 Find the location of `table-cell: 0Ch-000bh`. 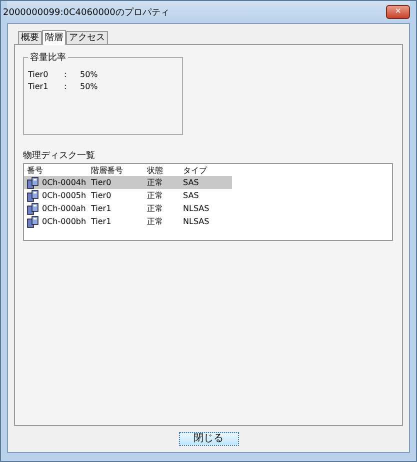

table-cell: 0Ch-000bh is located at coordinates (64, 221).